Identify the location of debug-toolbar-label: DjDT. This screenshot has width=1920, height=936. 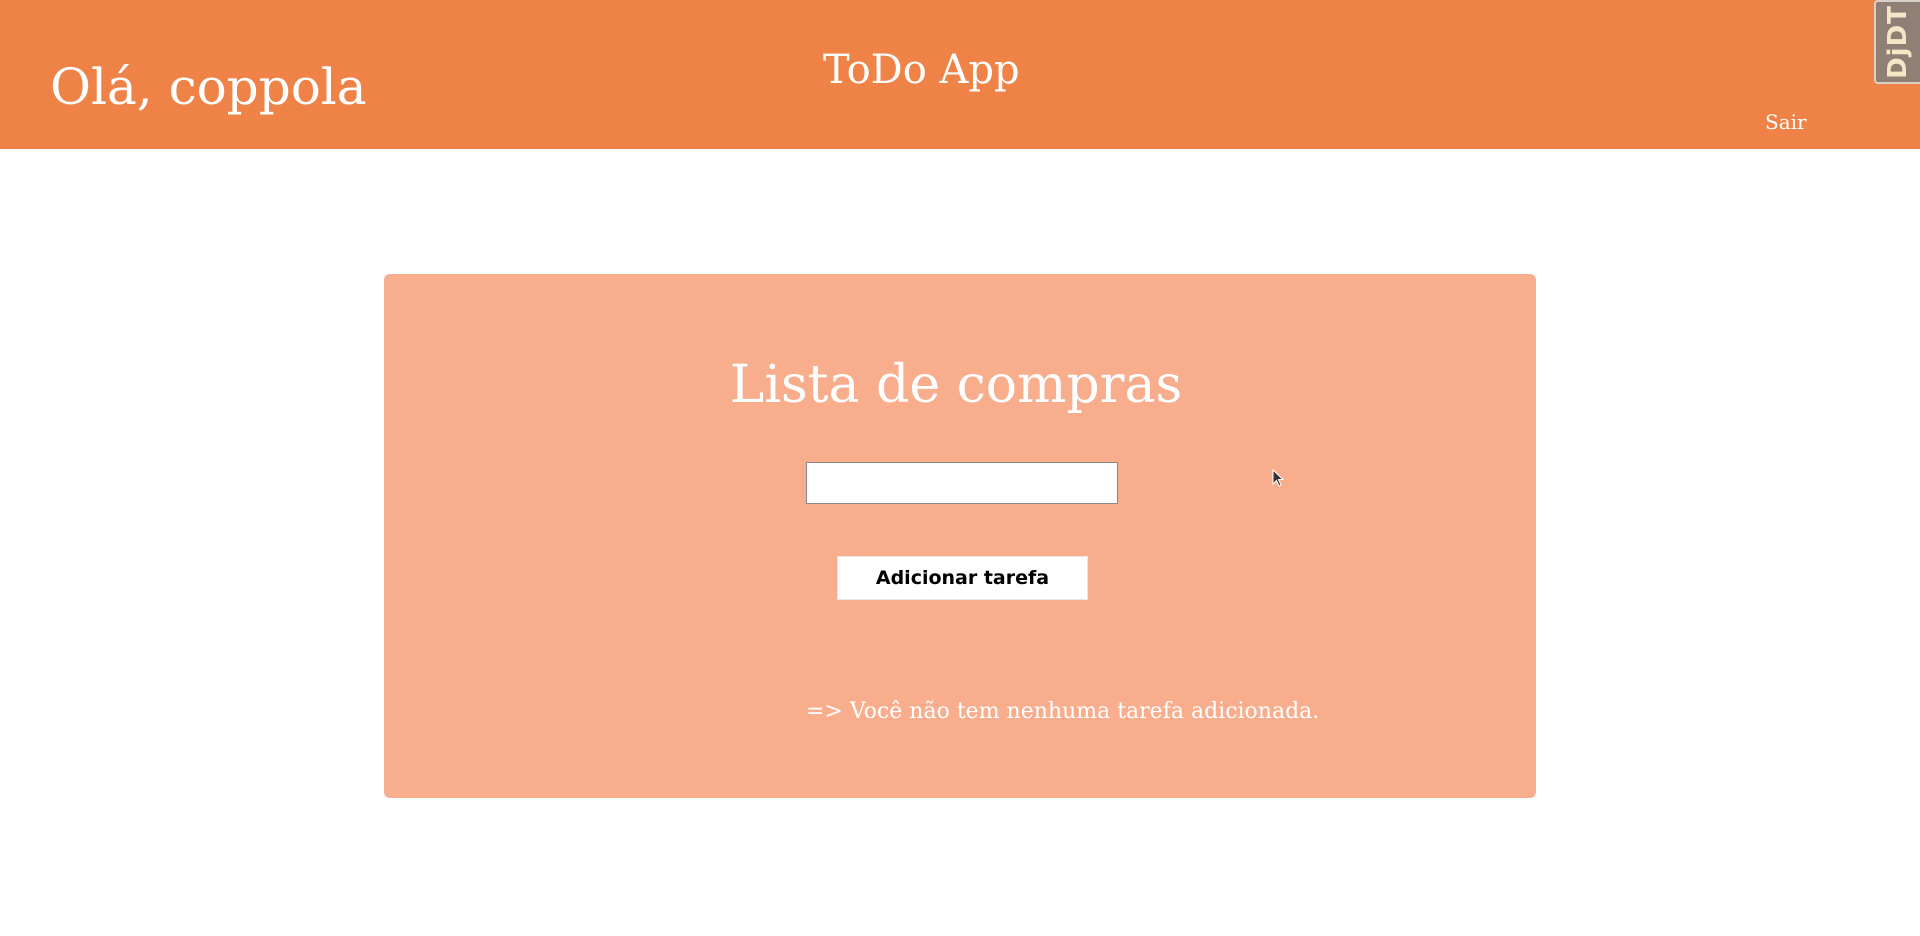
(1898, 42).